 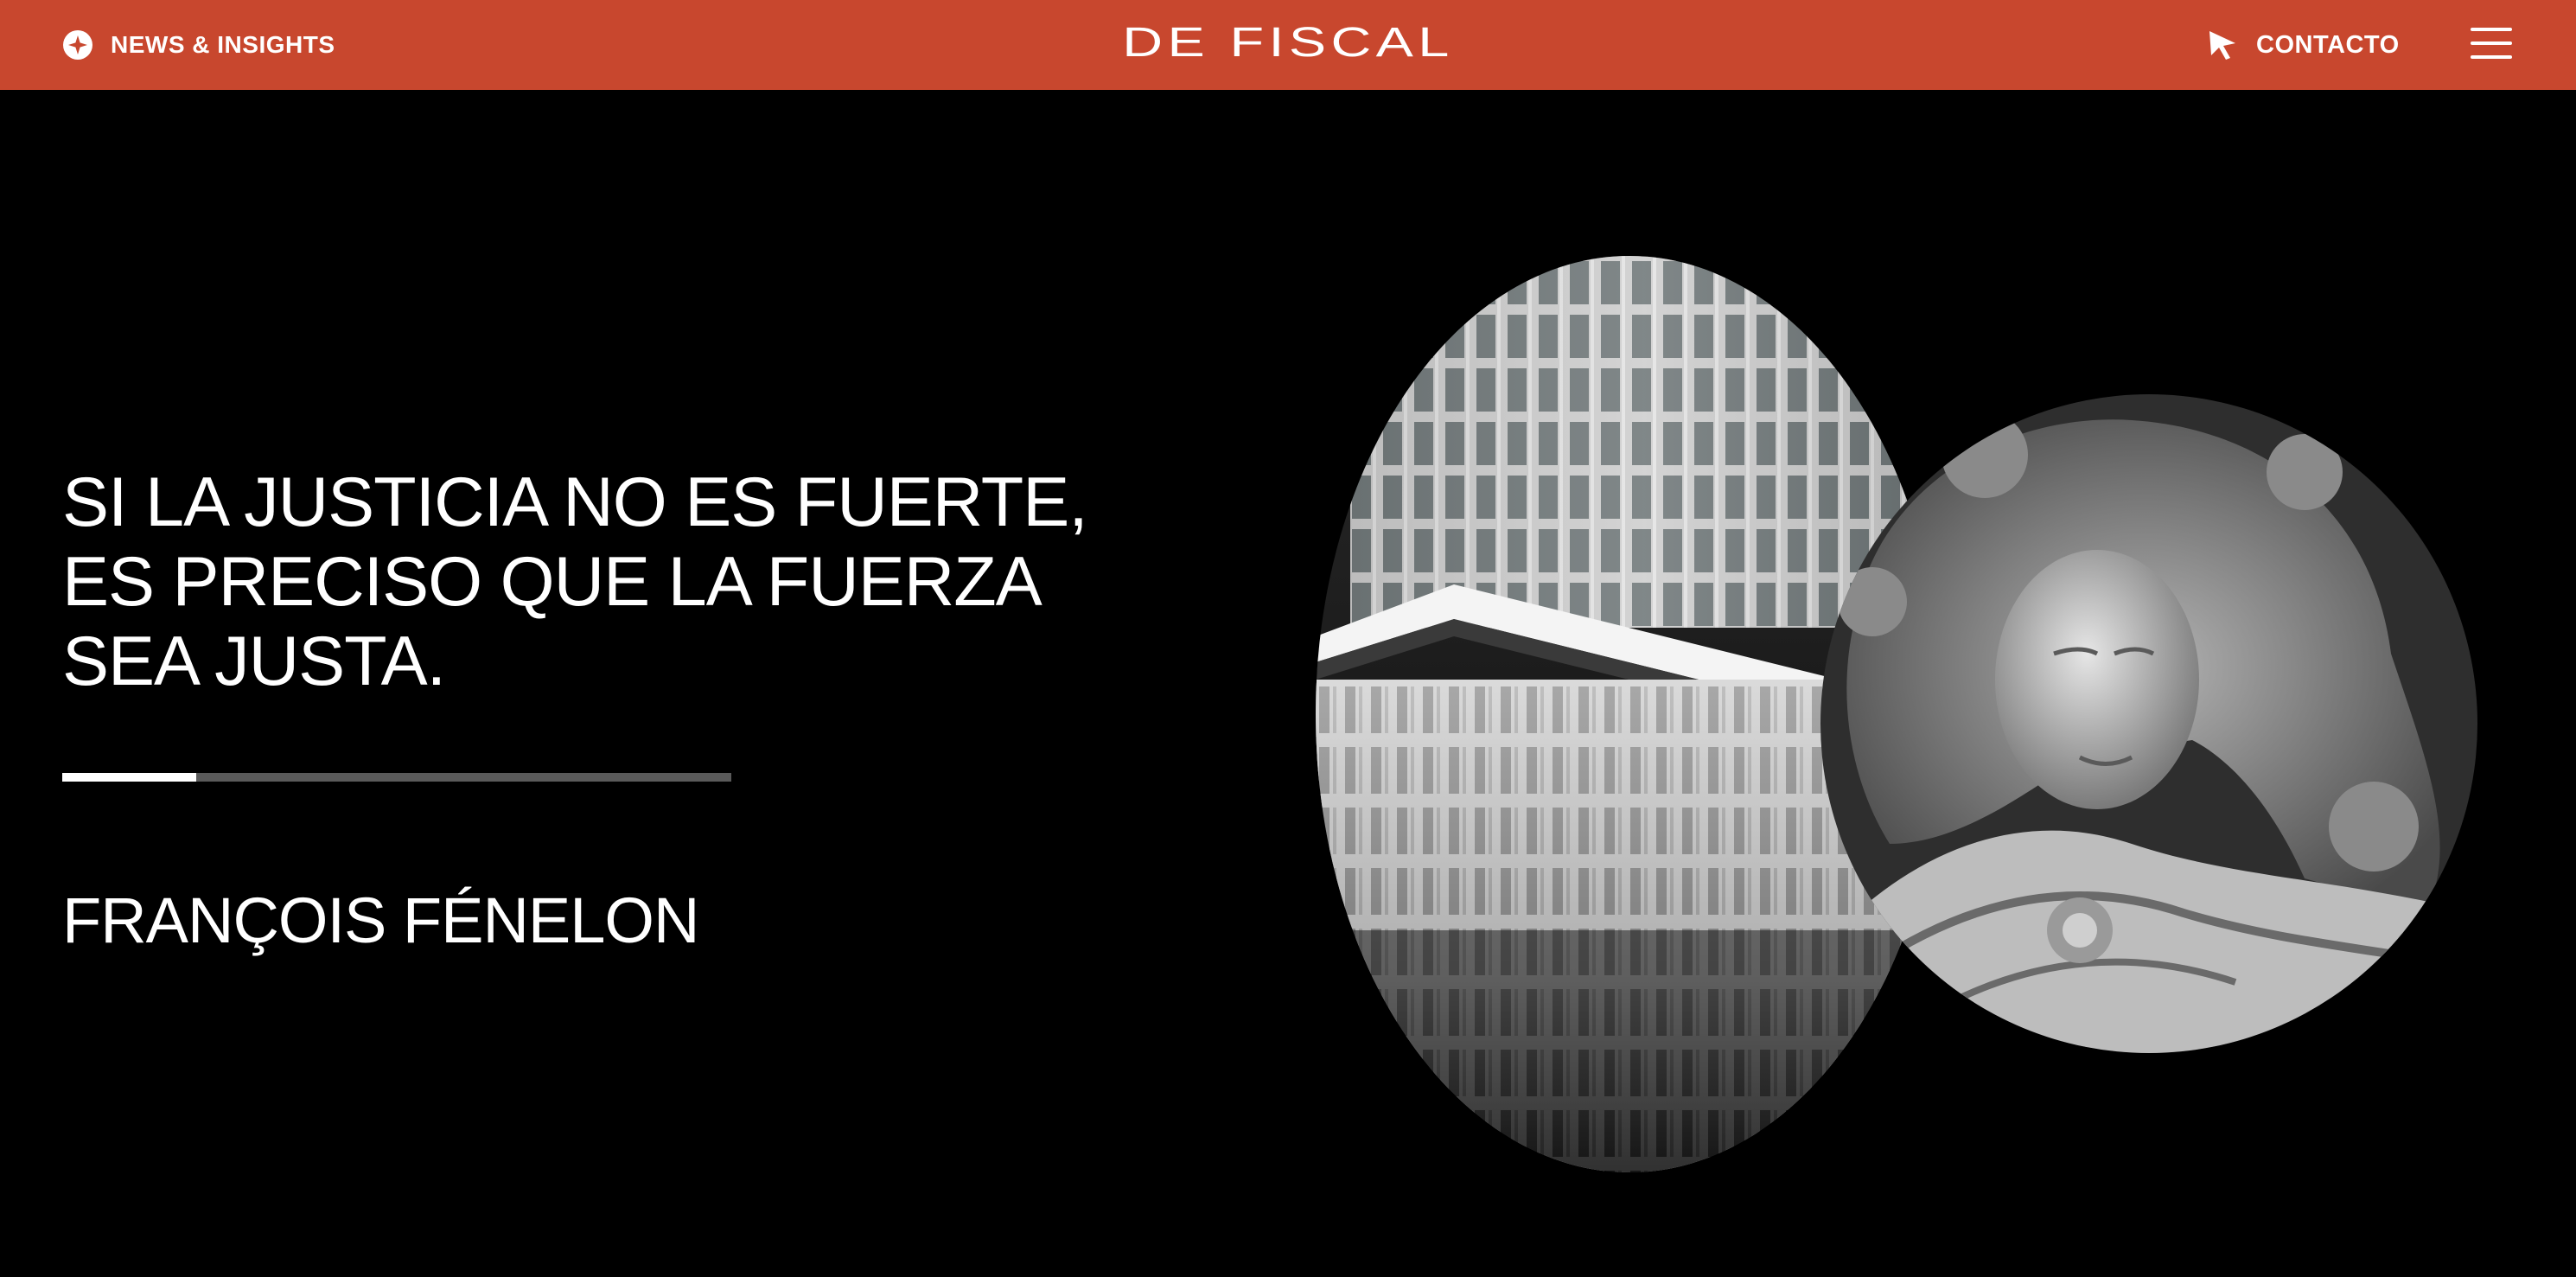 What do you see at coordinates (396, 778) in the screenshot?
I see `slide-progress-bar` at bounding box center [396, 778].